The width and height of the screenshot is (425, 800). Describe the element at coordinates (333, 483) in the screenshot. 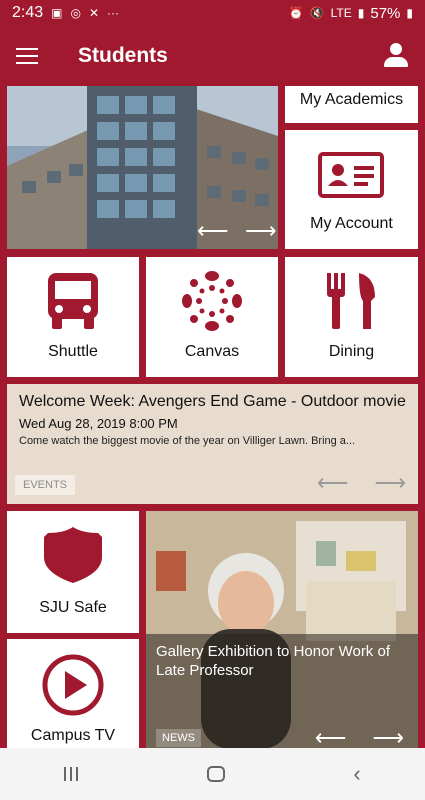

I see `event-prev-arrow-icon: ⟵` at that location.